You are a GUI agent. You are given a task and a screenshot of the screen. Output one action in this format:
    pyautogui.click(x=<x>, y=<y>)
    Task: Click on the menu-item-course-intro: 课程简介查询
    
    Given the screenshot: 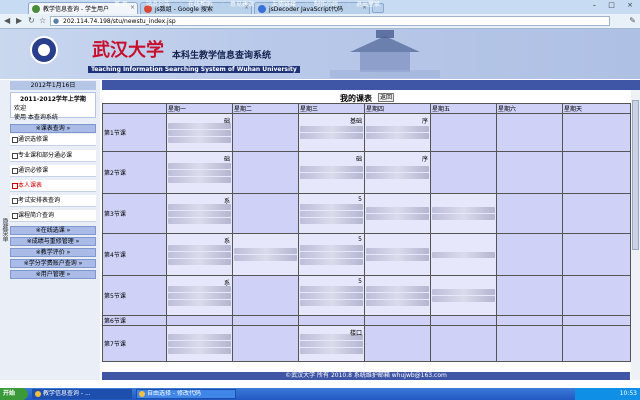 What is the action you would take?
    pyautogui.click(x=53, y=216)
    